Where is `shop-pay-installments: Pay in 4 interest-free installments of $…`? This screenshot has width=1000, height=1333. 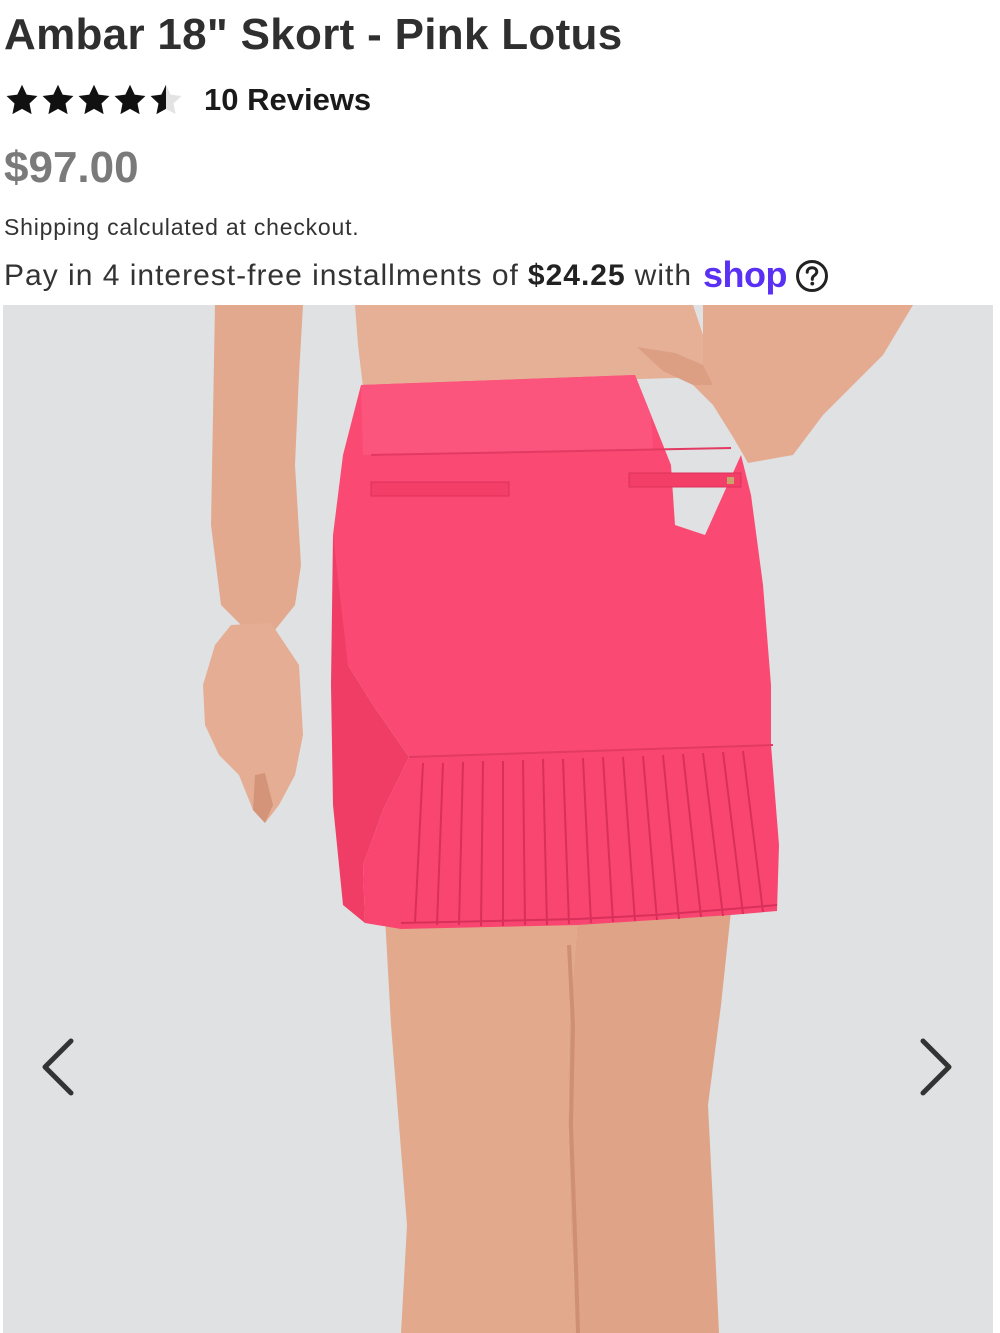 shop-pay-installments: Pay in 4 interest-free installments of $… is located at coordinates (416, 276).